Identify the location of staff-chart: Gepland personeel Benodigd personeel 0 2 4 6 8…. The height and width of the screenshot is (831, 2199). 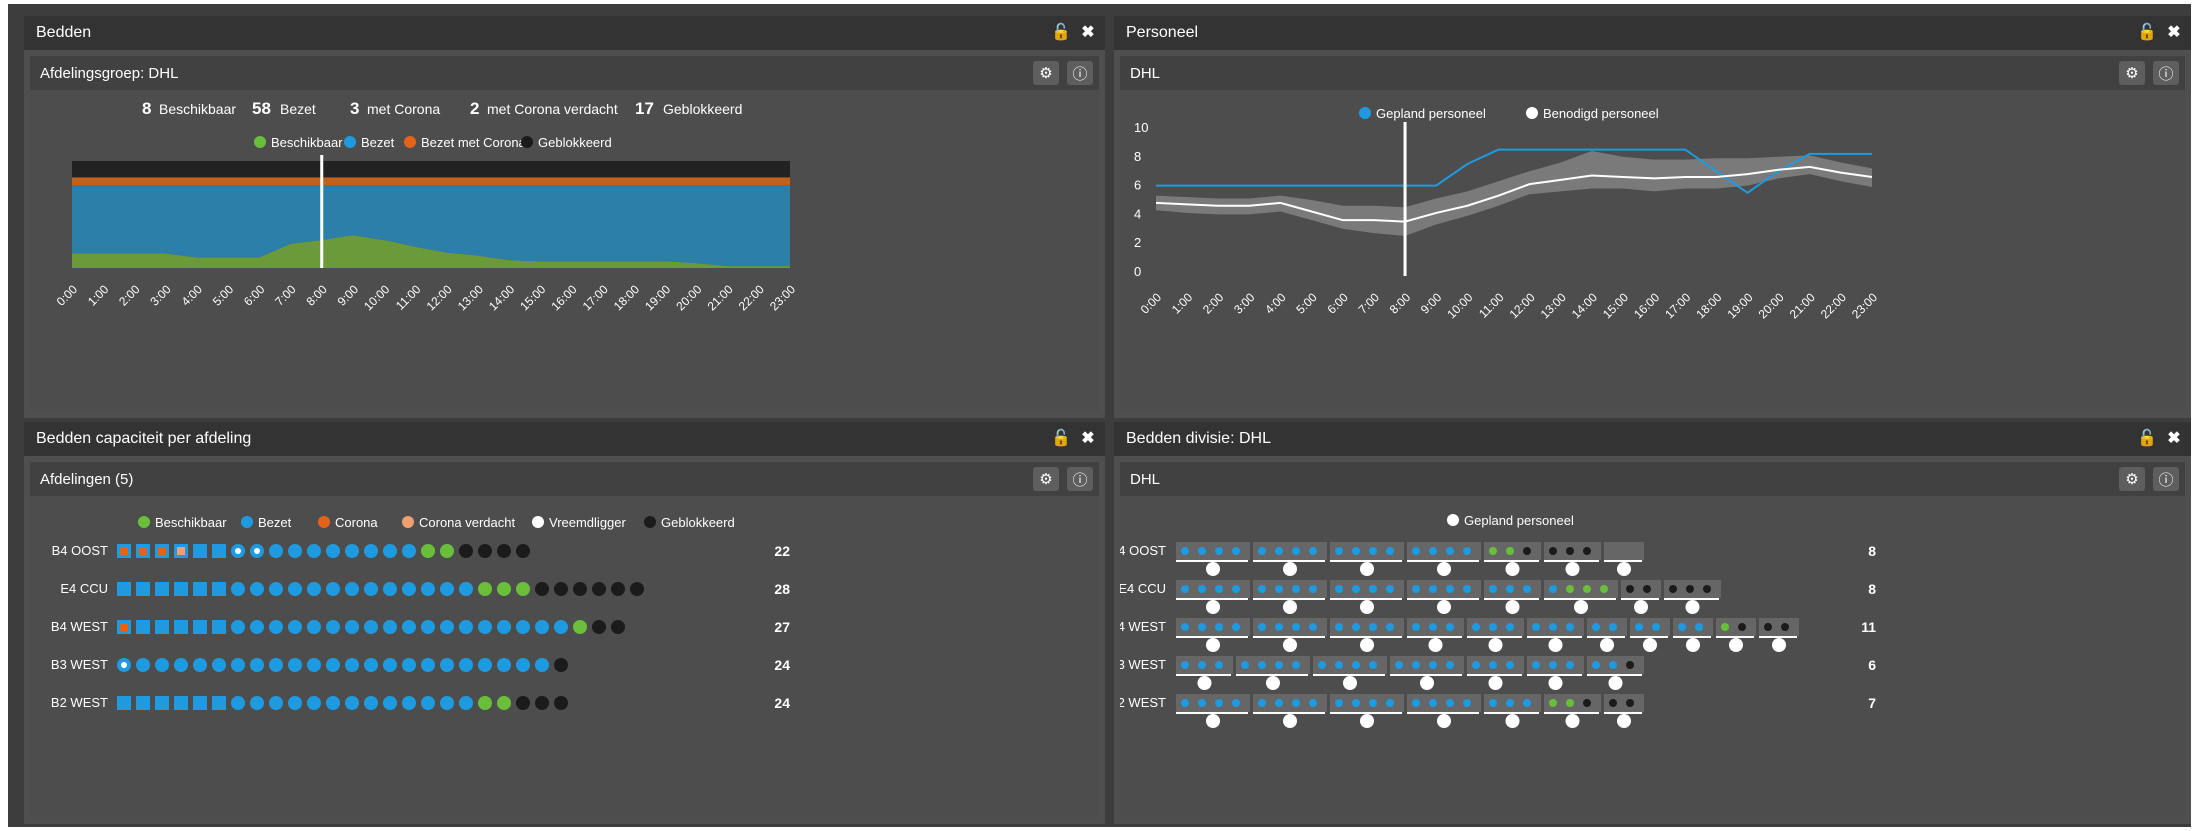
(1507, 213).